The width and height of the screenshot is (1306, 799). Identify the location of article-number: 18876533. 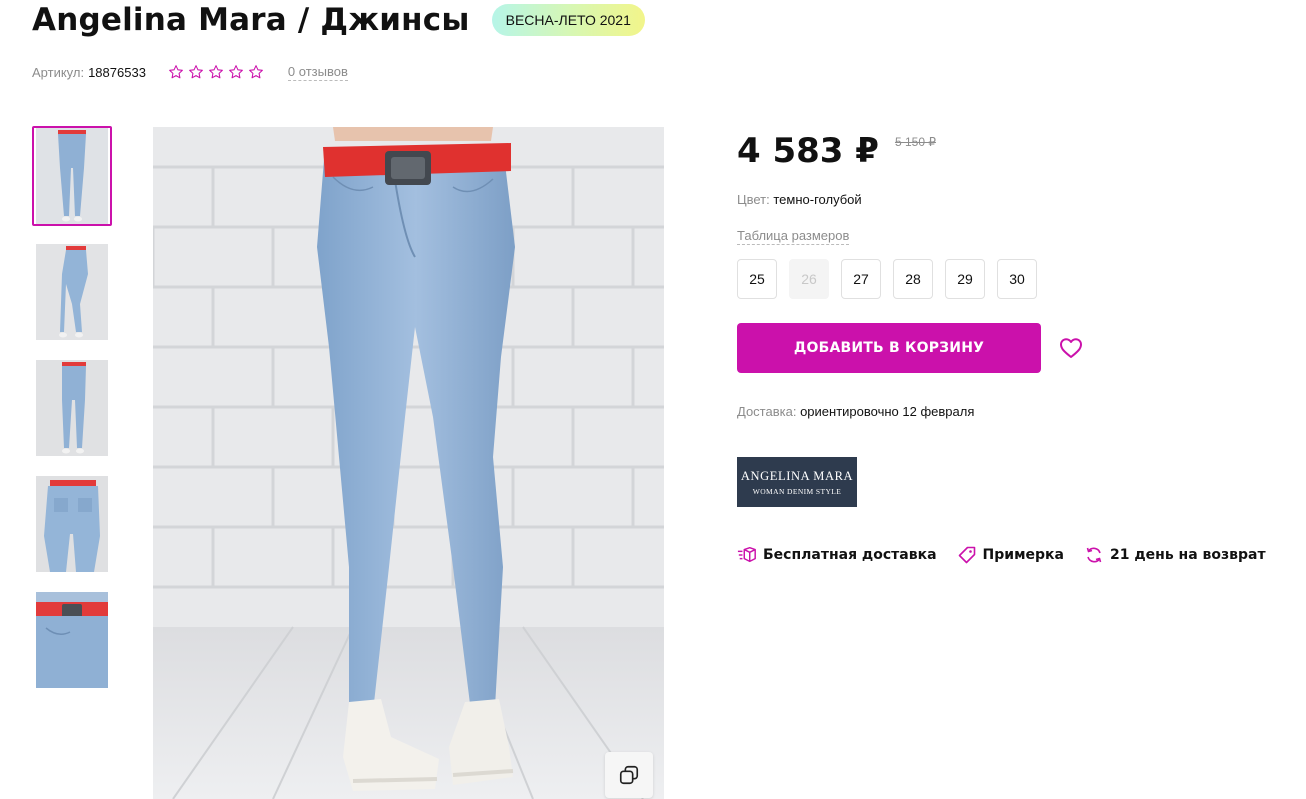
(117, 72).